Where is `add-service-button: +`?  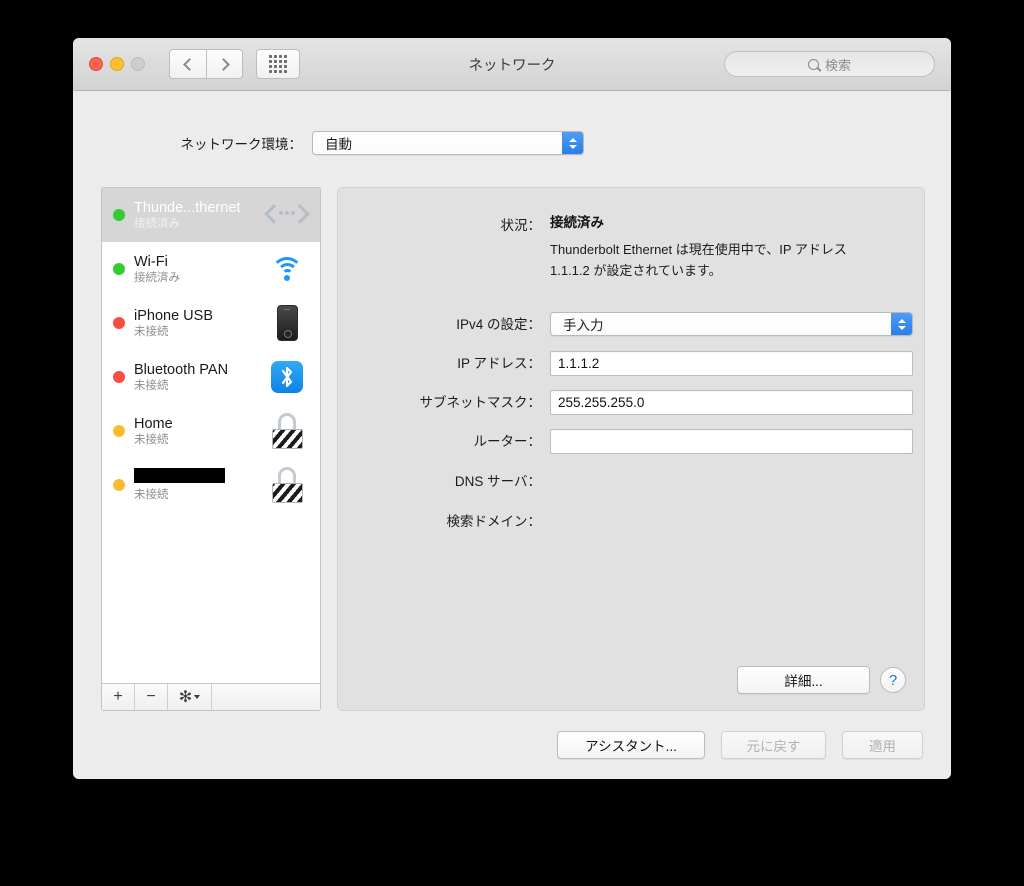
add-service-button: + is located at coordinates (118, 697).